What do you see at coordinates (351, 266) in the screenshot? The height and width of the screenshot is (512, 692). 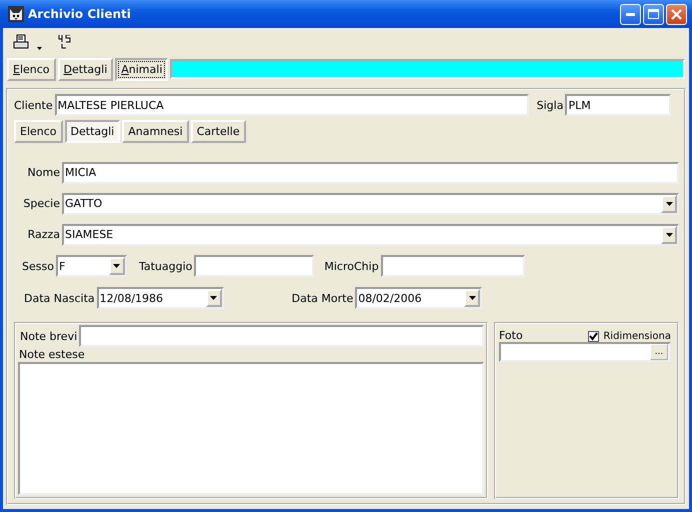 I see `field-label: MicroChip` at bounding box center [351, 266].